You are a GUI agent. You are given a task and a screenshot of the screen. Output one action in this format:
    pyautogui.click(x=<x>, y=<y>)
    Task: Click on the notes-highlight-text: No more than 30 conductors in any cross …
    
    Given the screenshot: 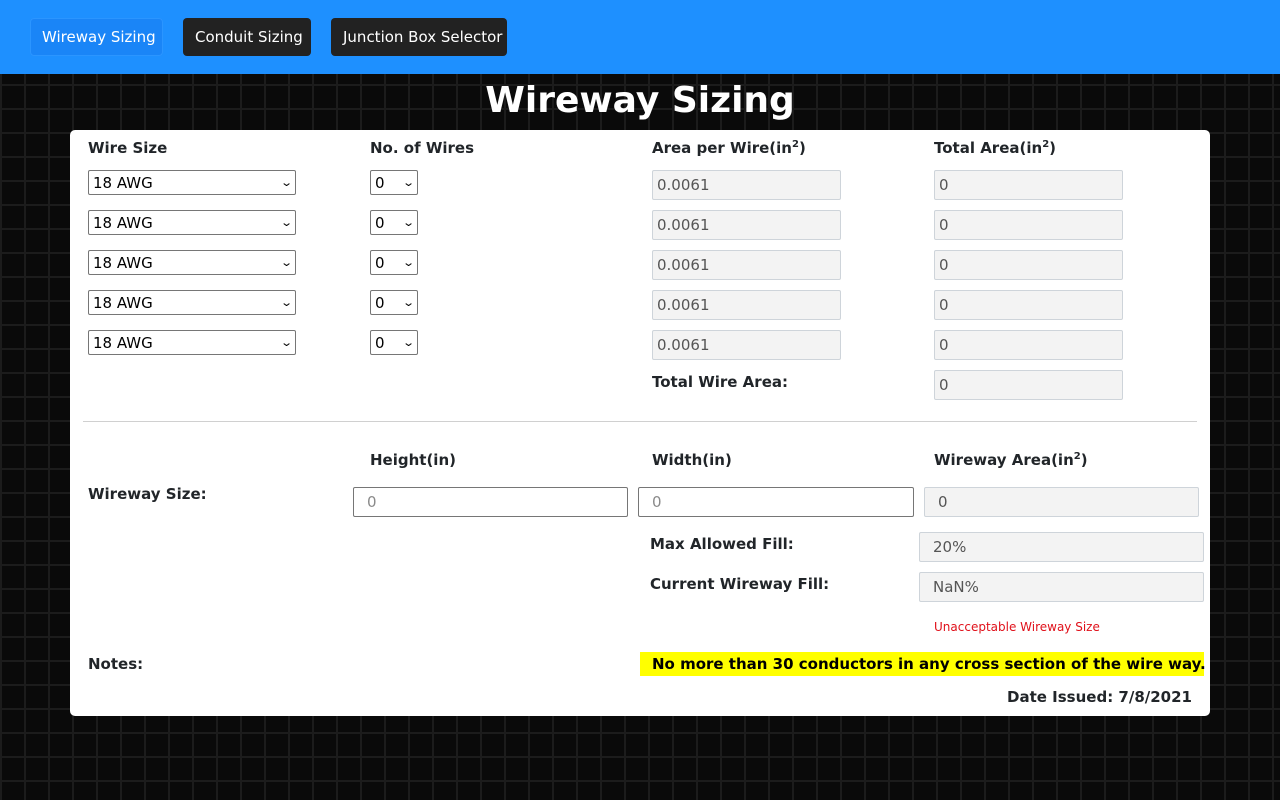 What is the action you would take?
    pyautogui.click(x=923, y=664)
    